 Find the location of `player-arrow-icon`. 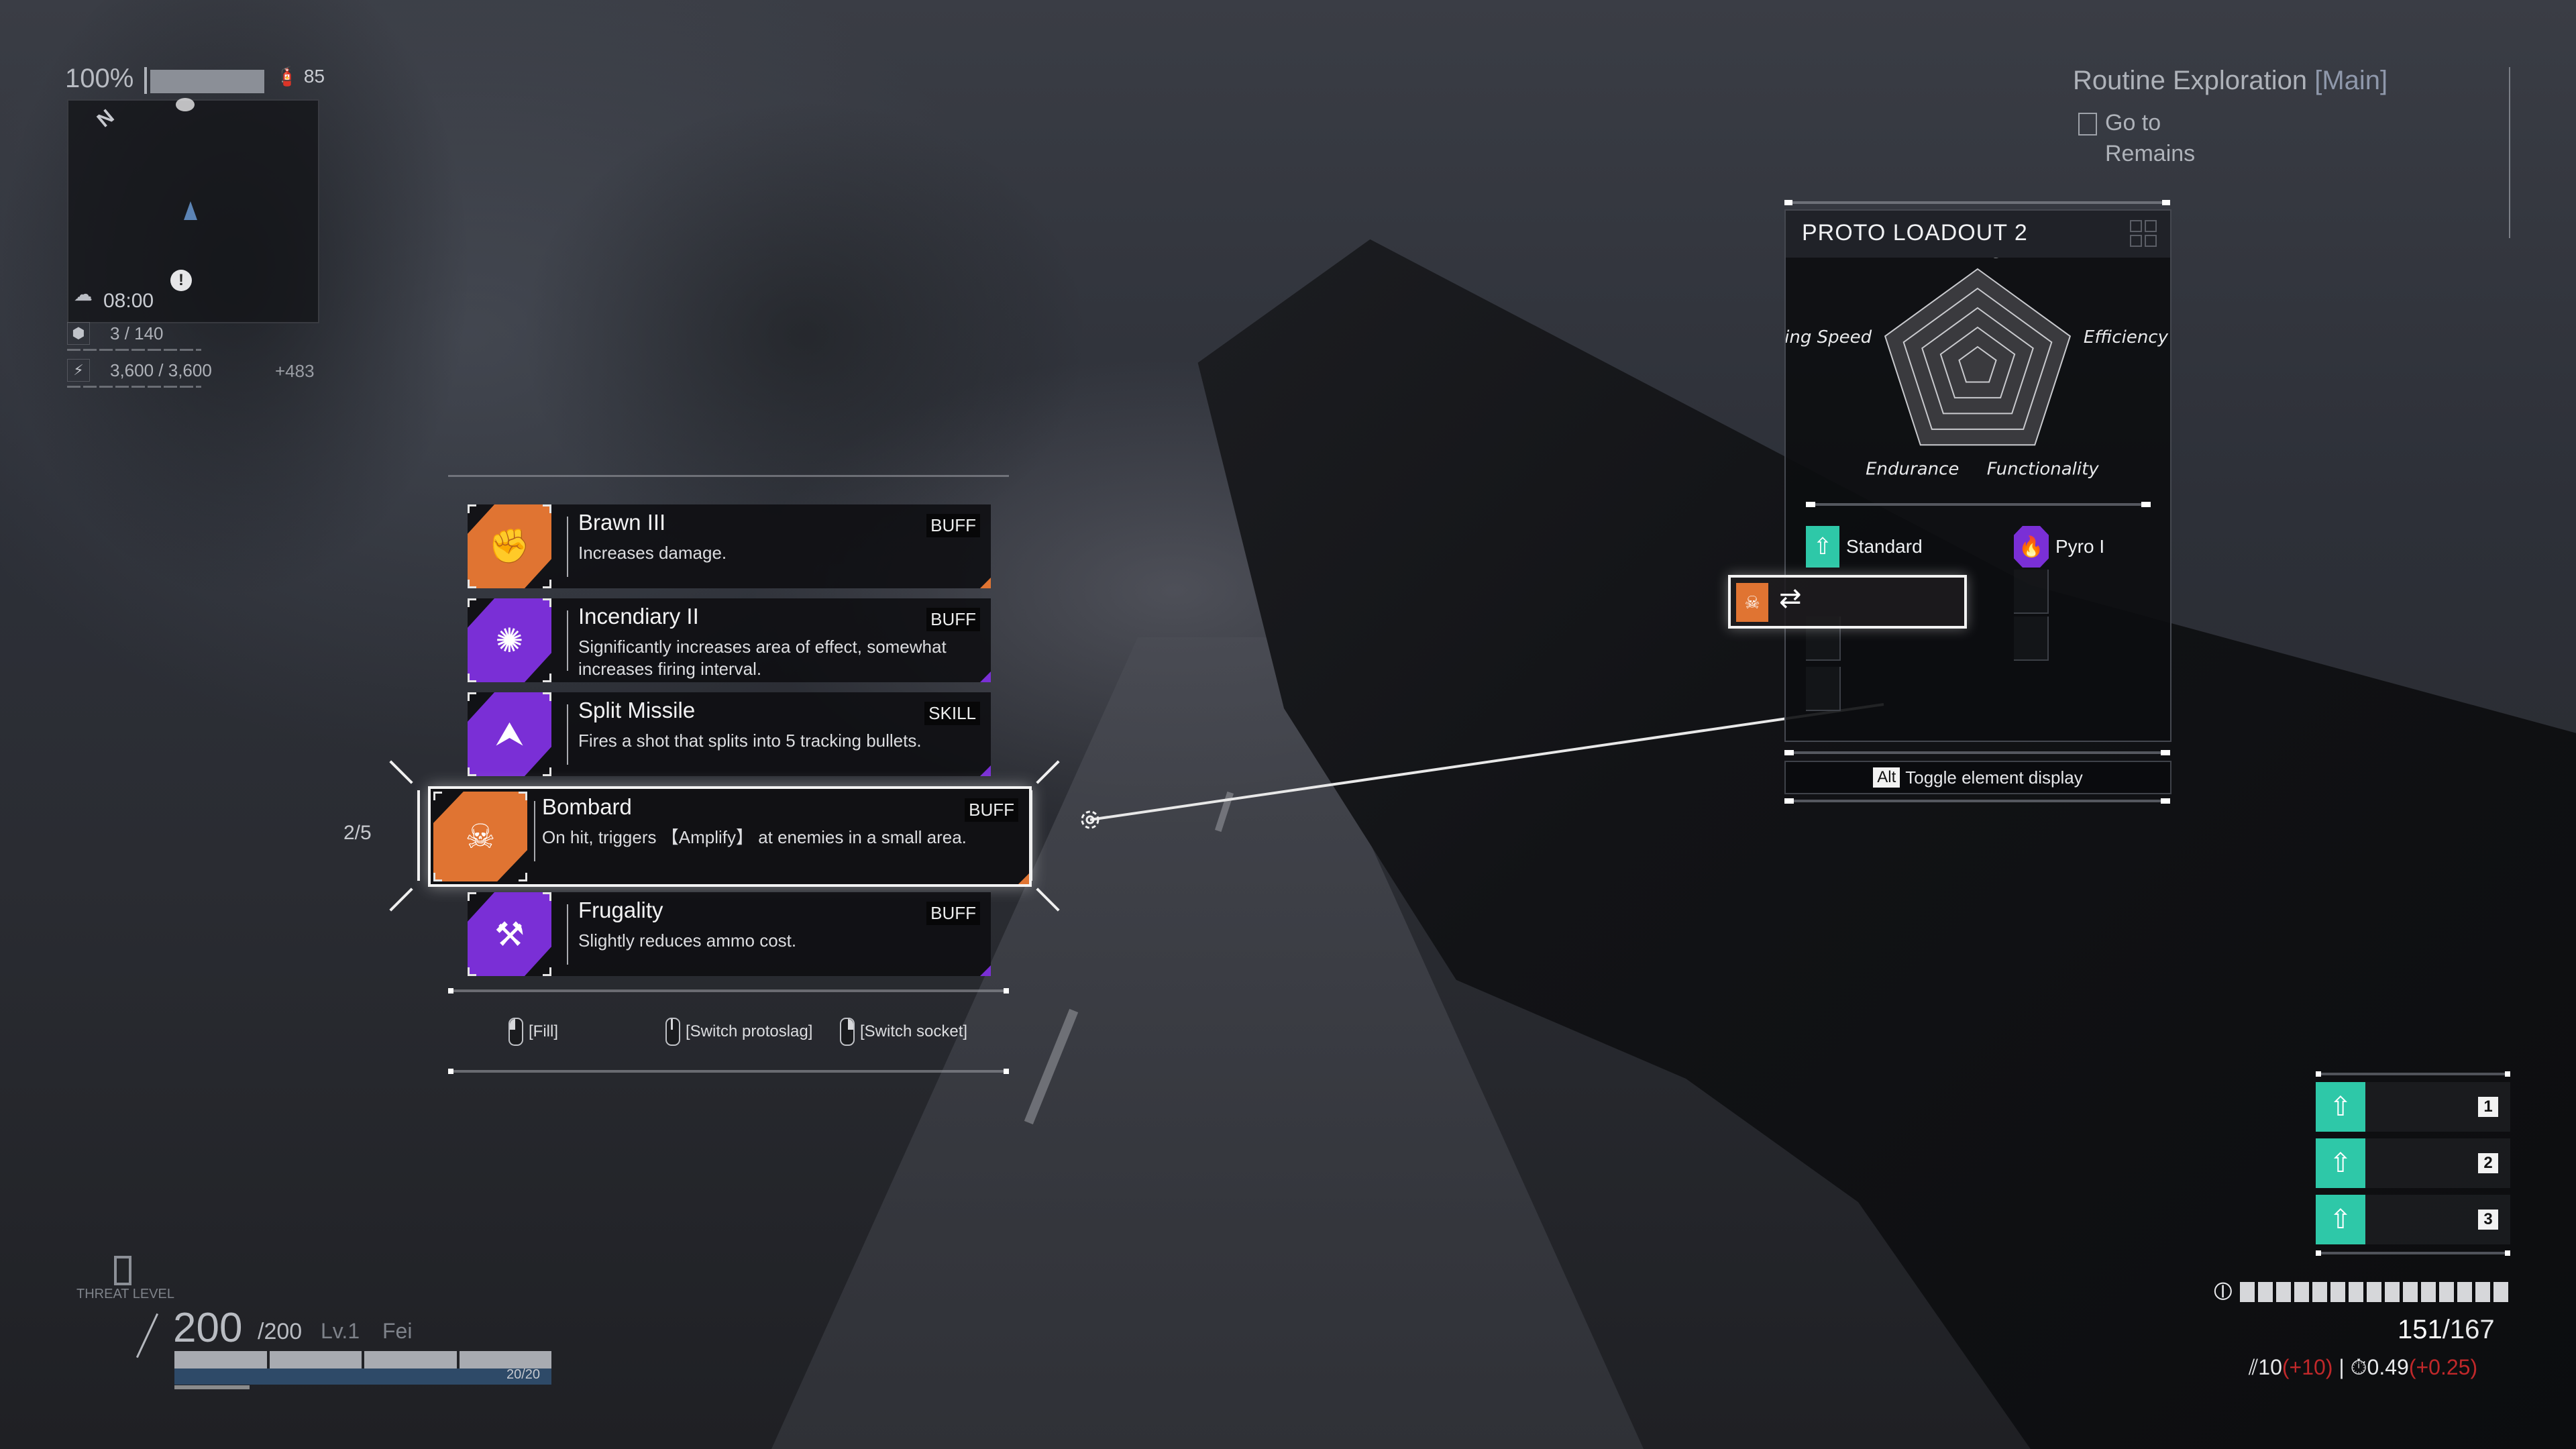

player-arrow-icon is located at coordinates (190, 210).